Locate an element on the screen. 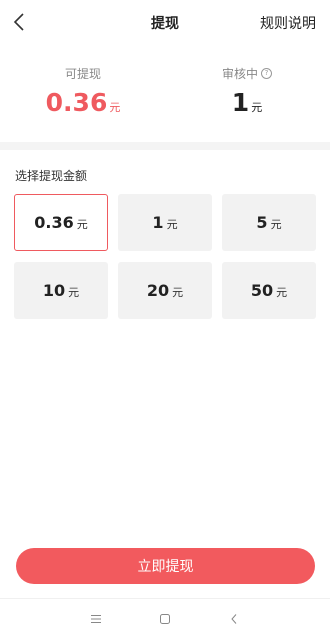 The image size is (330, 637). amount-option-5: 5元 is located at coordinates (269, 222).